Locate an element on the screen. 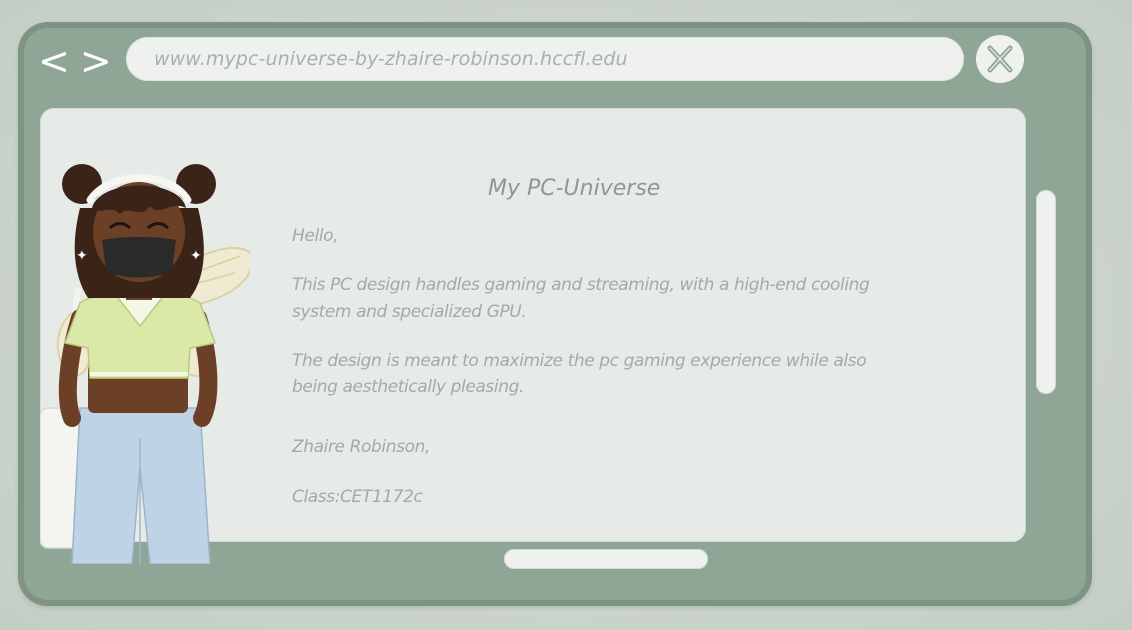 The height and width of the screenshot is (630, 1132). character-illustration: + ✦ ✦ is located at coordinates (145, 364).